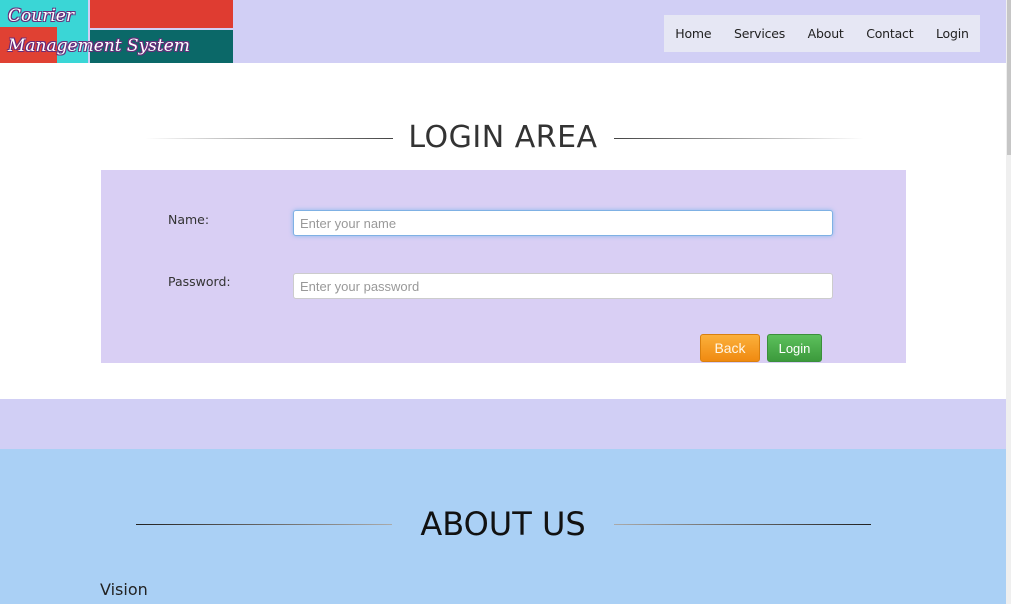 The image size is (1011, 604). What do you see at coordinates (952, 33) in the screenshot?
I see `nav-login: Login` at bounding box center [952, 33].